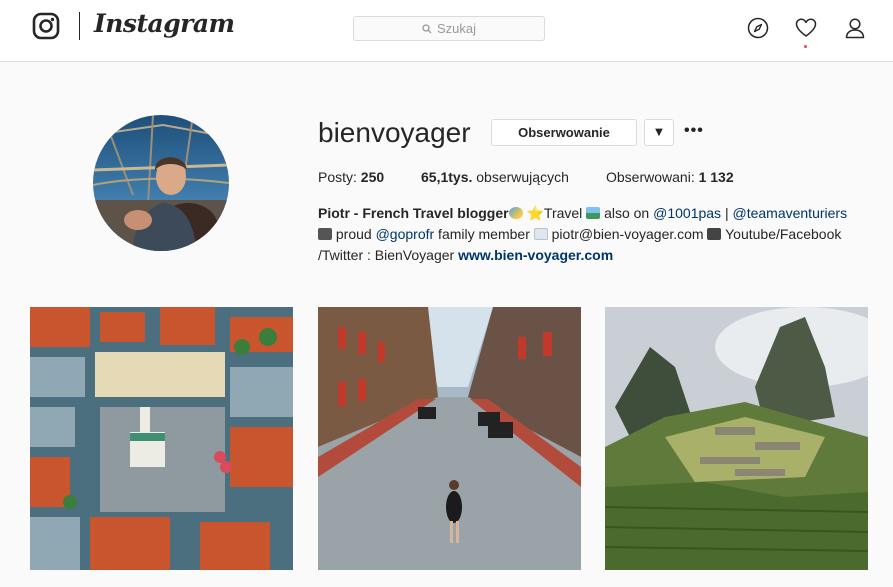 Image resolution: width=893 pixels, height=587 pixels. What do you see at coordinates (325, 234) in the screenshot?
I see `camera-emoji-icon` at bounding box center [325, 234].